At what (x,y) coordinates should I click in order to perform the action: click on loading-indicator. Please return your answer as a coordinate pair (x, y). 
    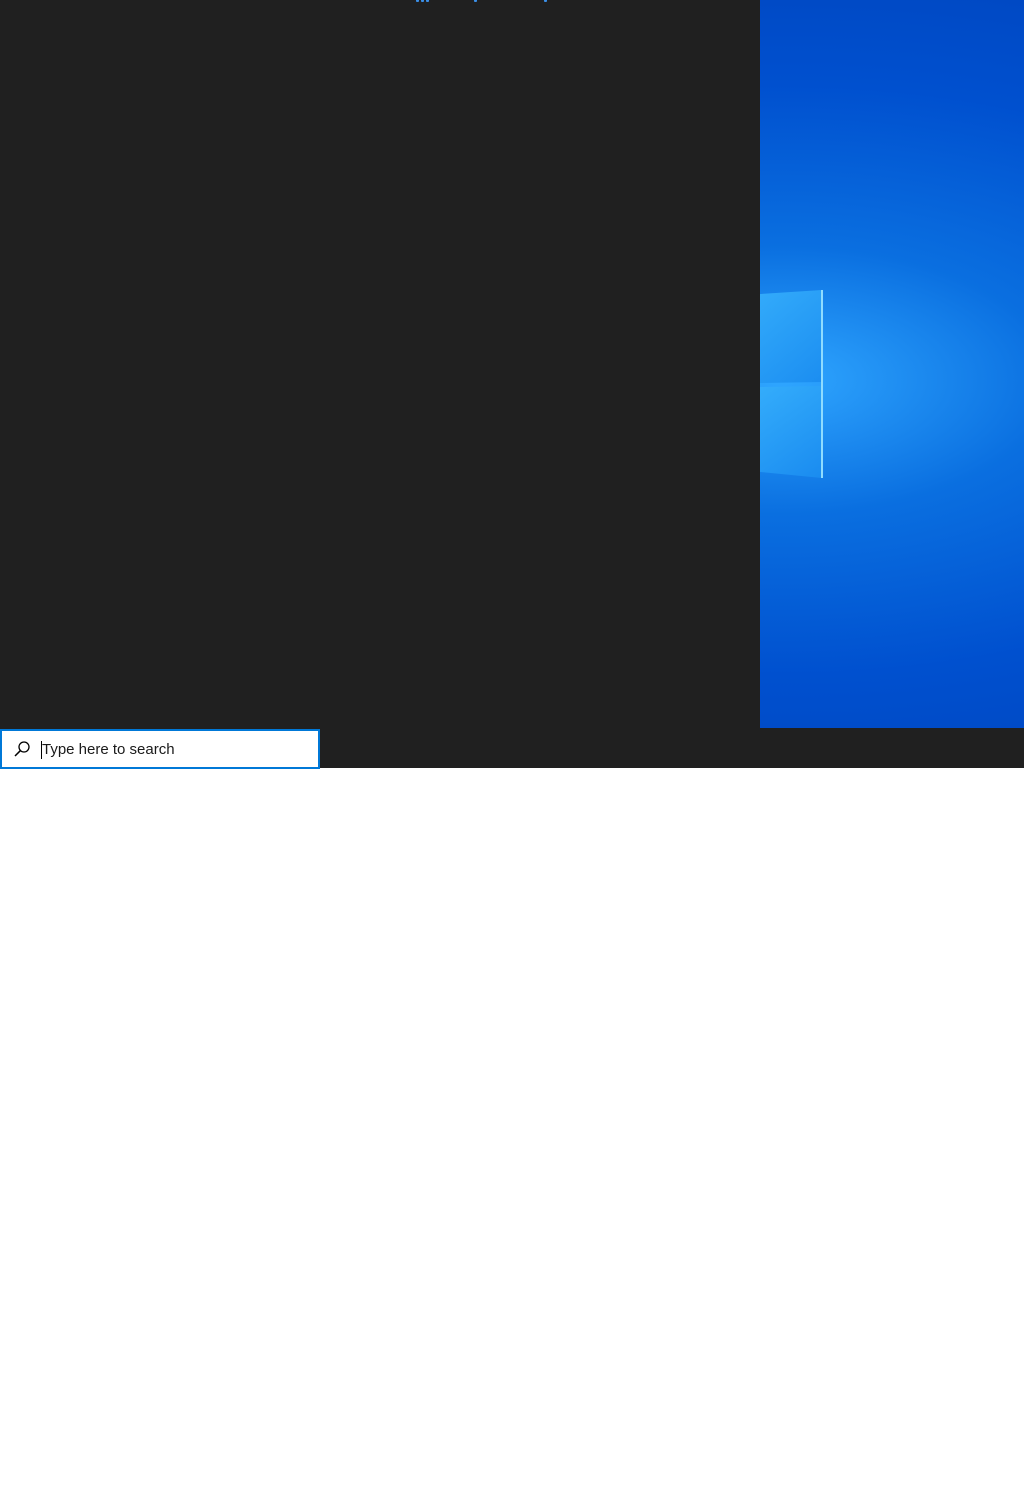
    Looking at the image, I should click on (486, 2).